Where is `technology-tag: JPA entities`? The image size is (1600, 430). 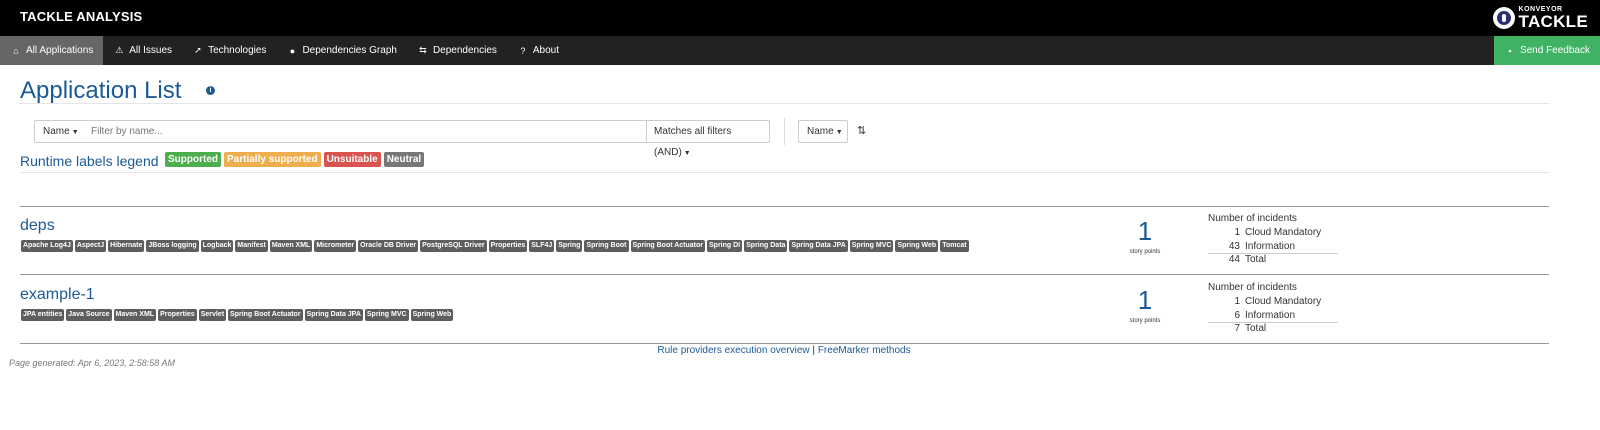 technology-tag: JPA entities is located at coordinates (43, 315).